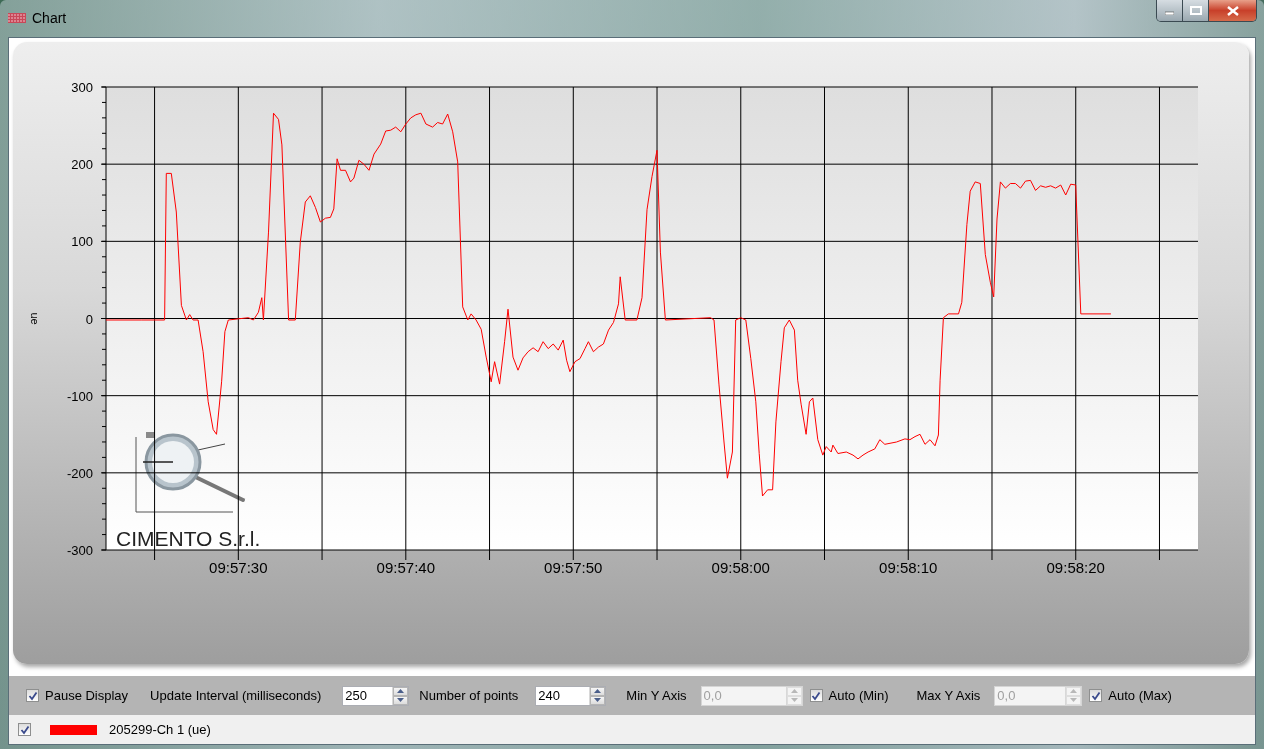  What do you see at coordinates (858, 695) in the screenshot?
I see `checkbox-label: Auto (Min)` at bounding box center [858, 695].